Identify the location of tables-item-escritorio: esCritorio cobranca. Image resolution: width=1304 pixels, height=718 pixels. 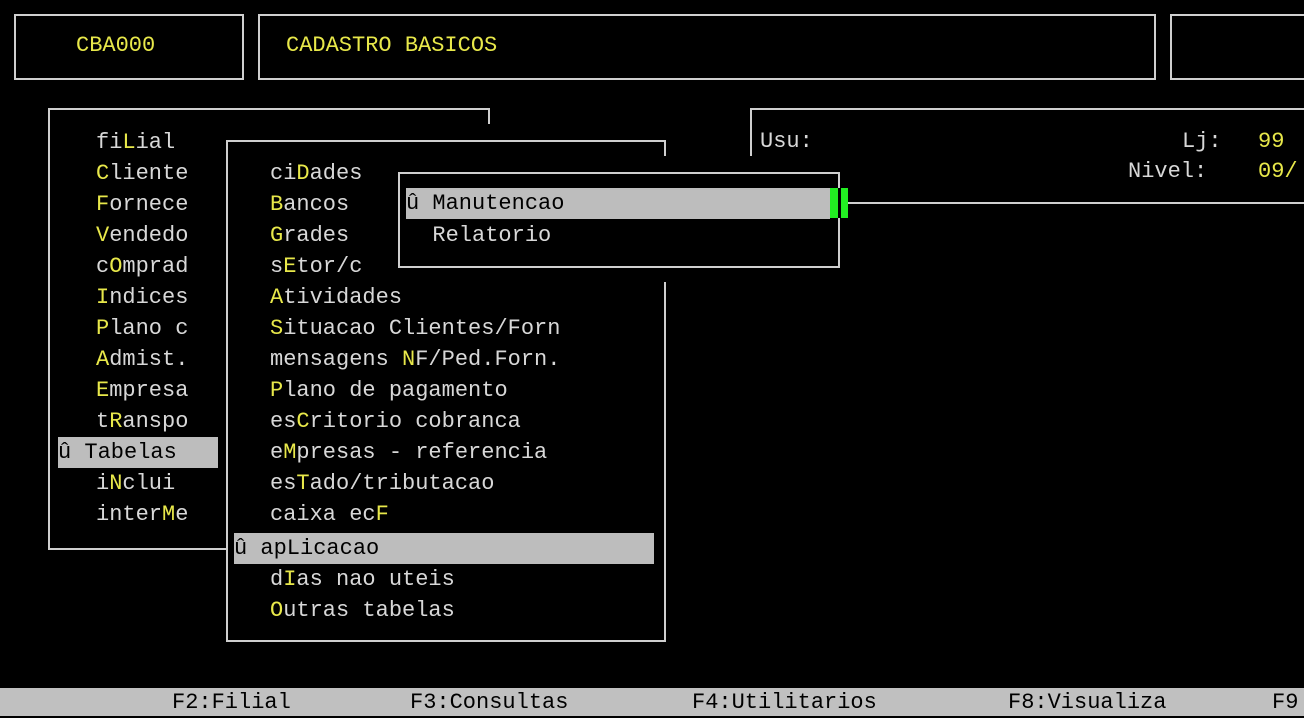
(395, 421).